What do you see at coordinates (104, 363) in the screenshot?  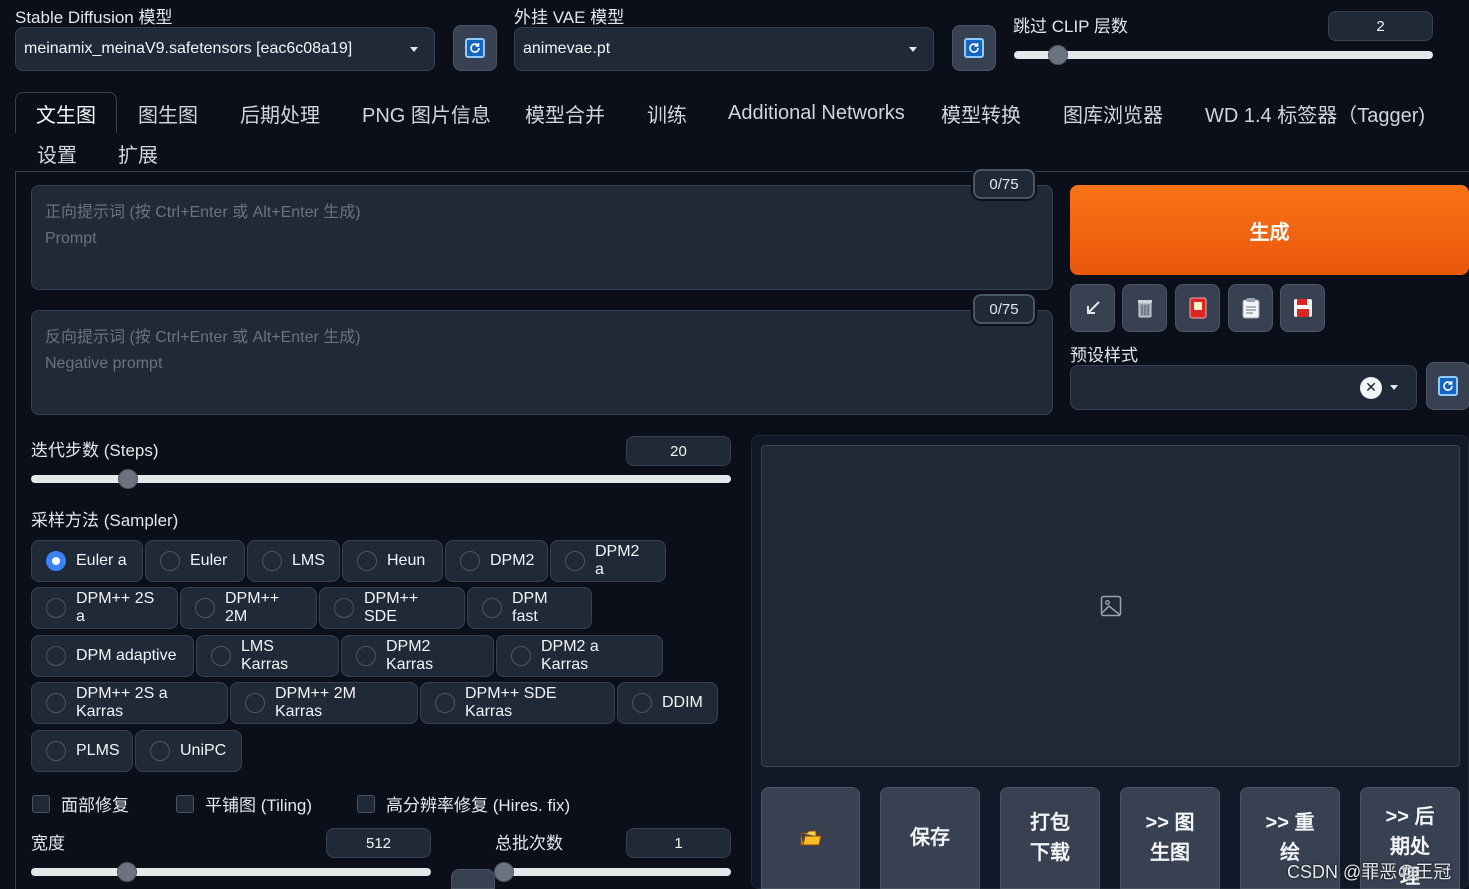 I see `negative-prompt-placeholder-en: Negative prompt` at bounding box center [104, 363].